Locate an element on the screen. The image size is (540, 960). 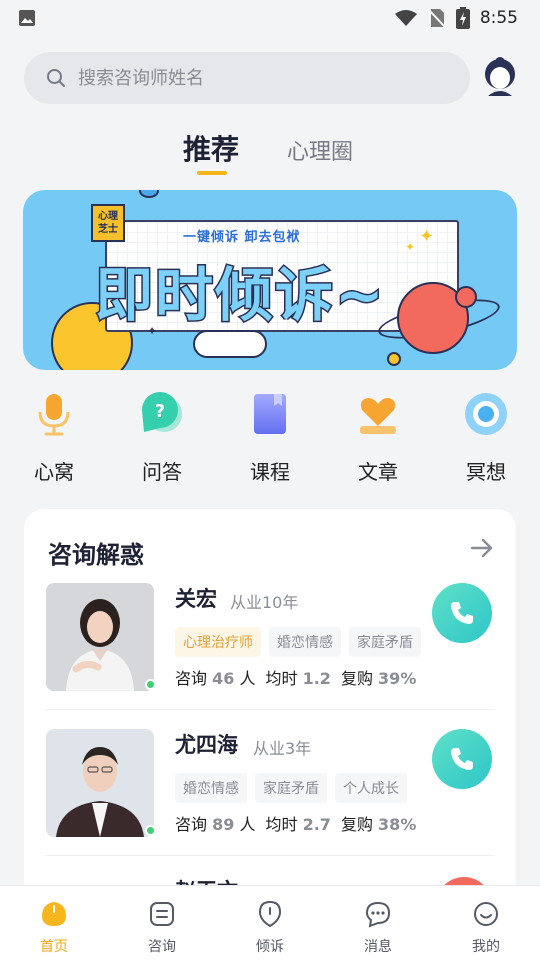
quick-item-qa: ? 问答 is located at coordinates (162, 437).